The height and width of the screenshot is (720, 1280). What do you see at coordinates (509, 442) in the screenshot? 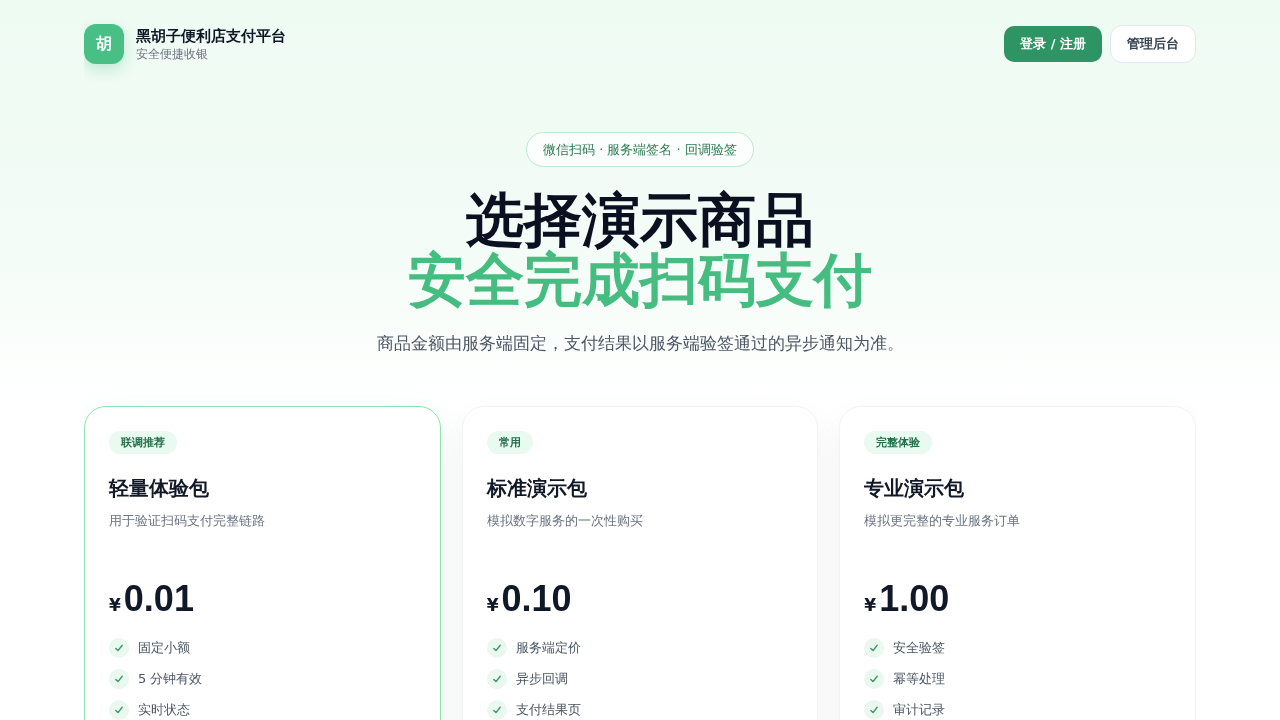
I see `product-badge: 常用` at bounding box center [509, 442].